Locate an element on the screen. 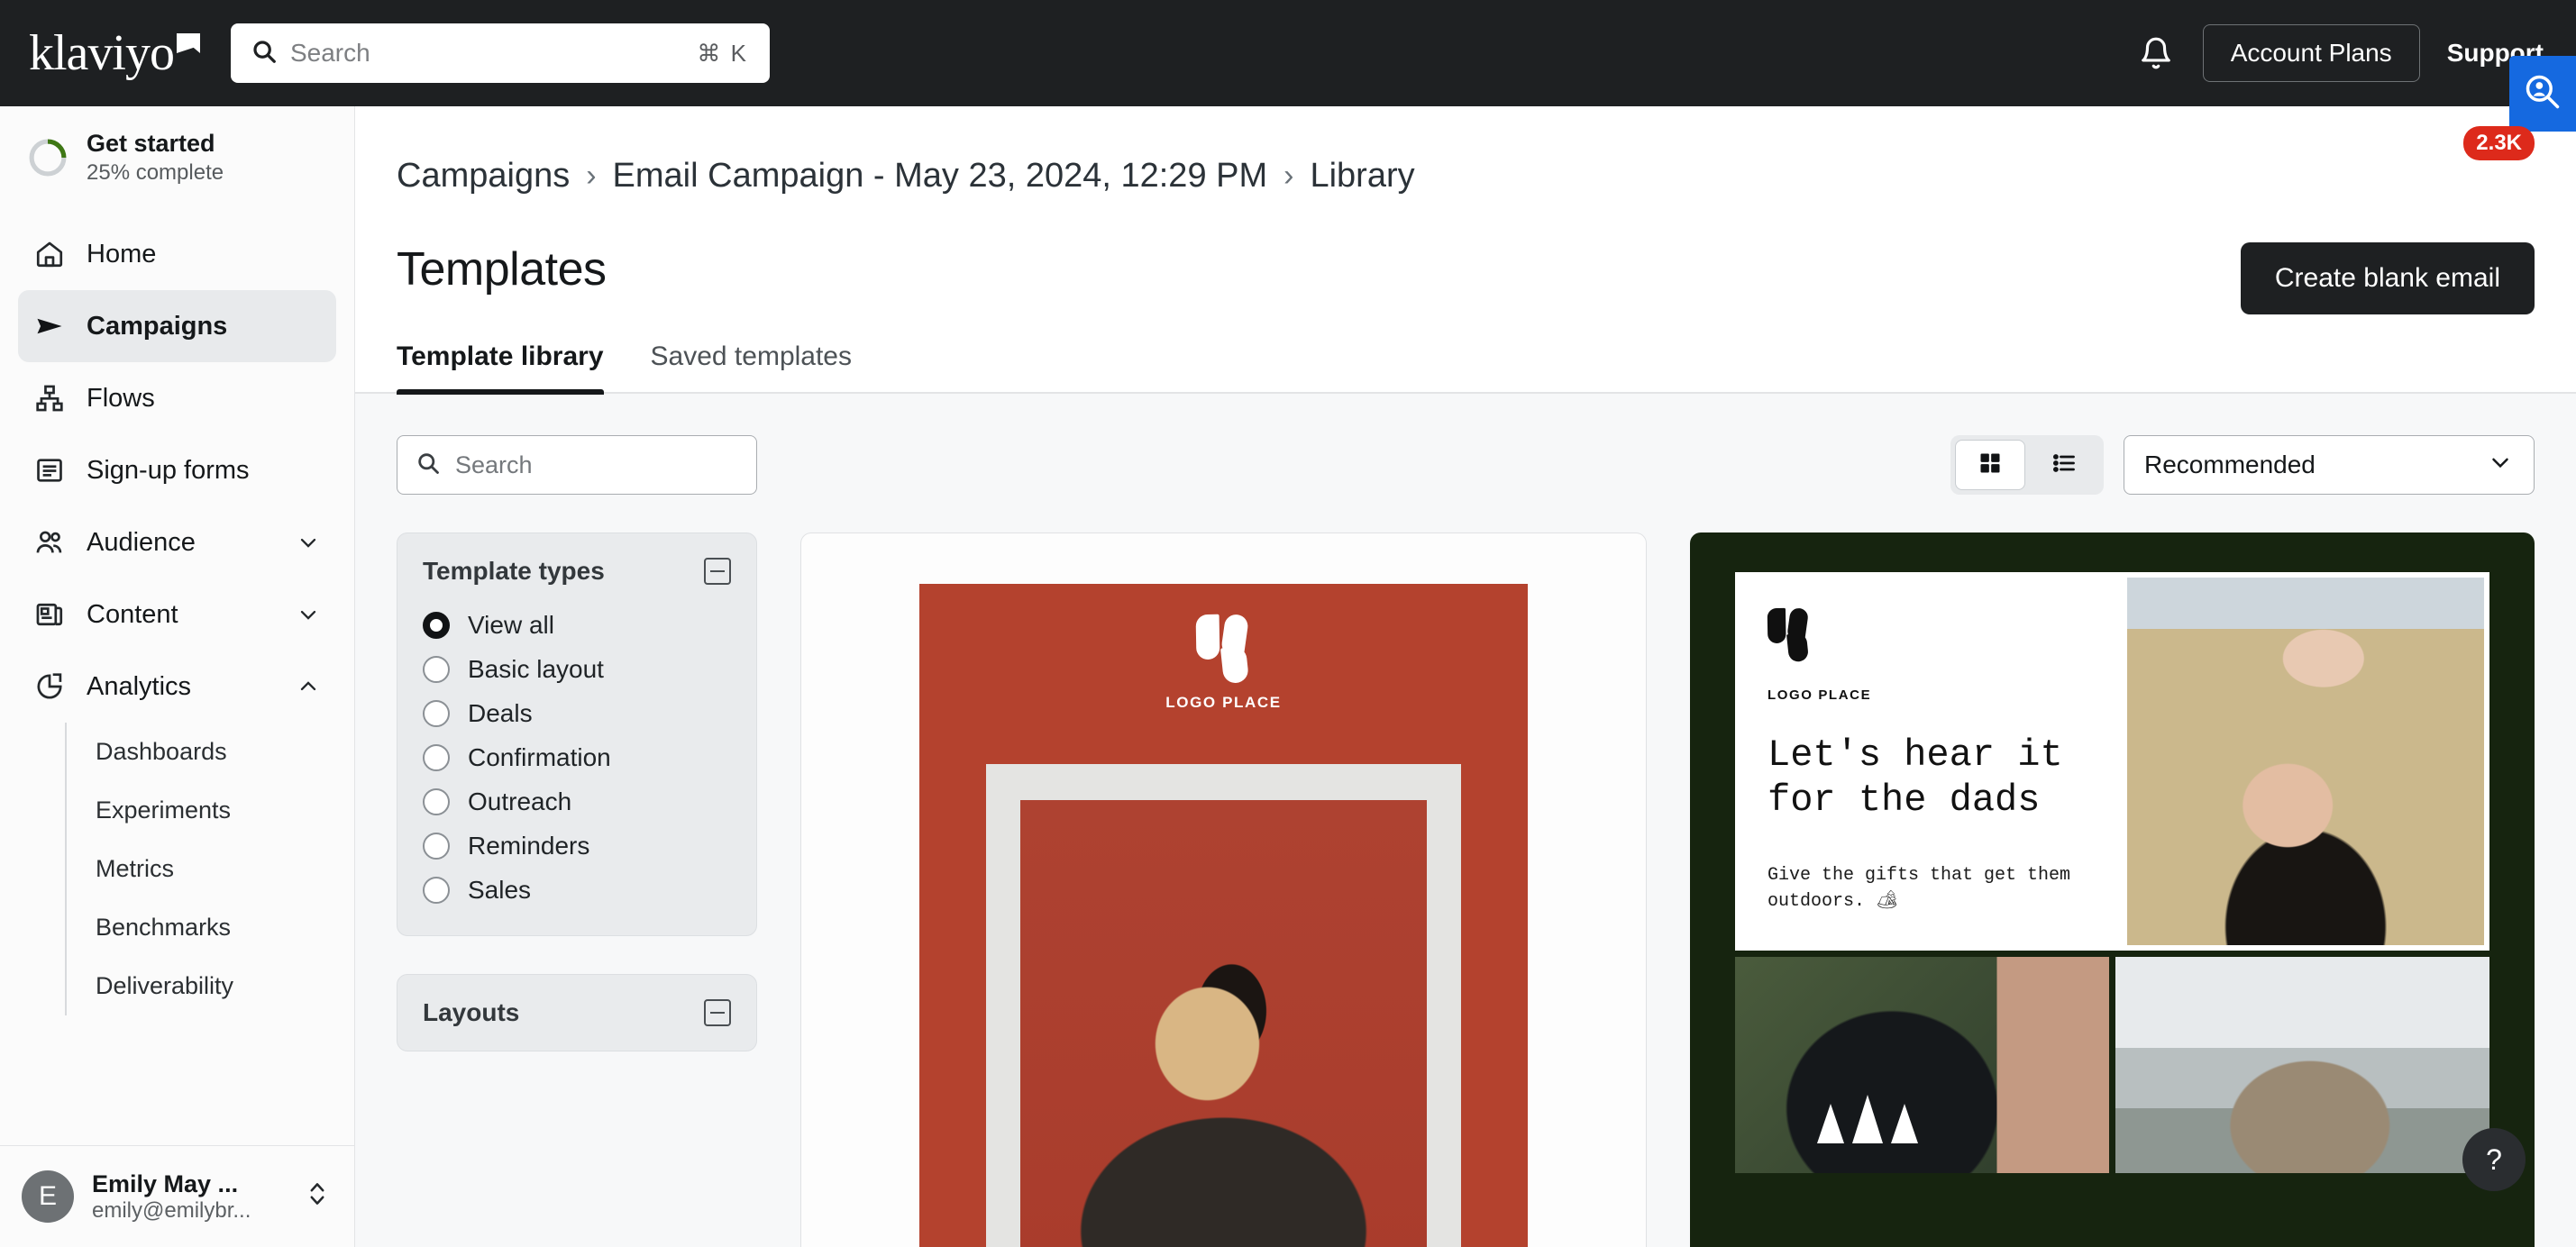  filter-option-reminders: Reminders is located at coordinates (577, 846).